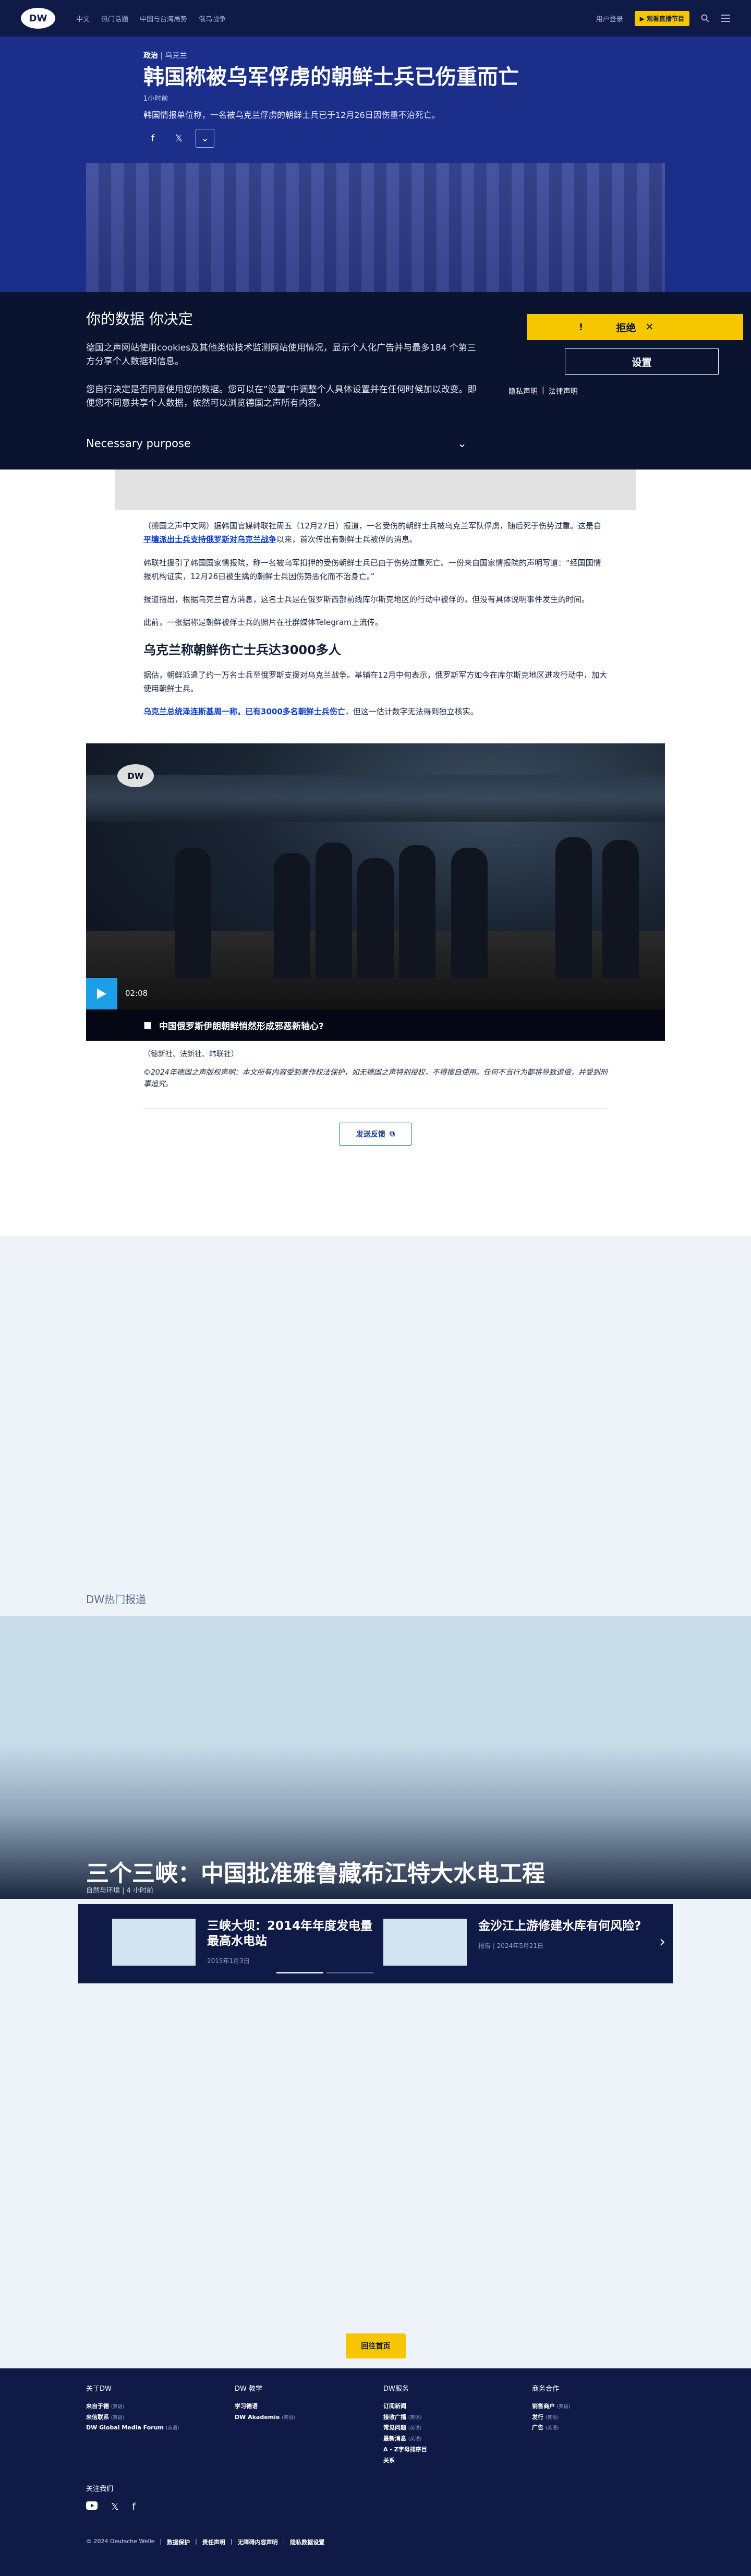 The image size is (751, 2576). Describe the element at coordinates (405, 2460) in the screenshot. I see `footer-link: 关系` at that location.